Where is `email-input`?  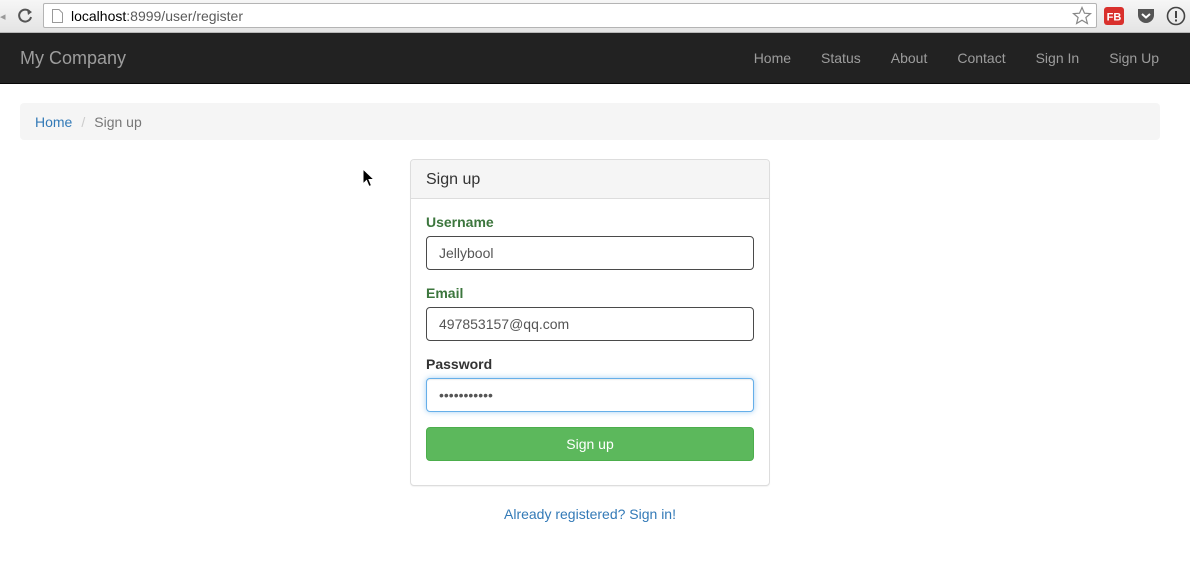
email-input is located at coordinates (590, 324).